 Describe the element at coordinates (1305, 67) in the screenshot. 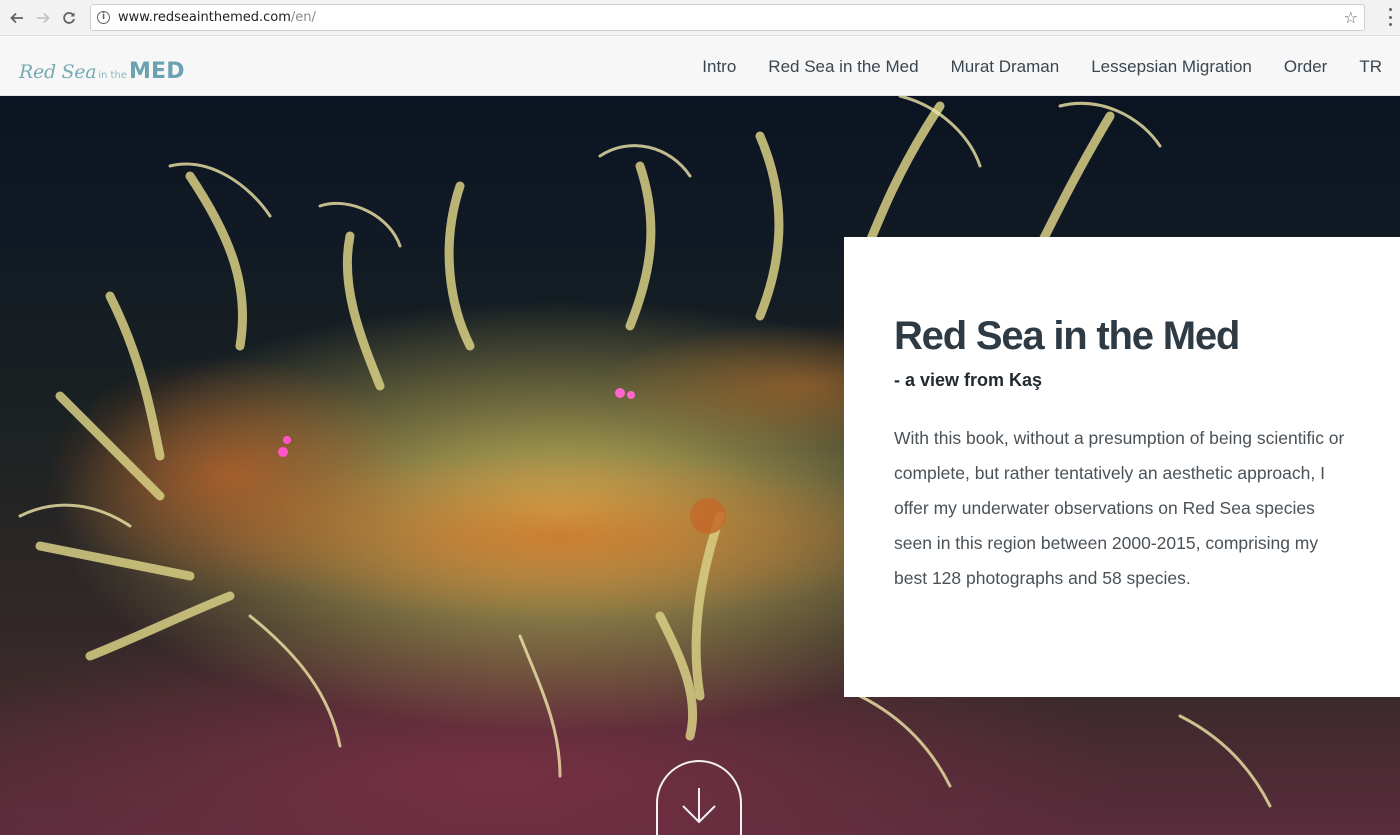

I see `nav-item-order: Order` at that location.